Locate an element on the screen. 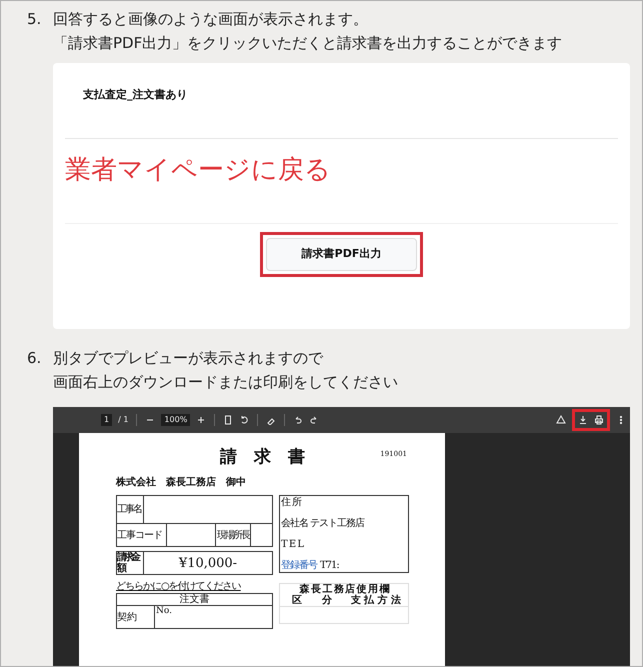 The height and width of the screenshot is (667, 643). field-label: T E L is located at coordinates (292, 544).